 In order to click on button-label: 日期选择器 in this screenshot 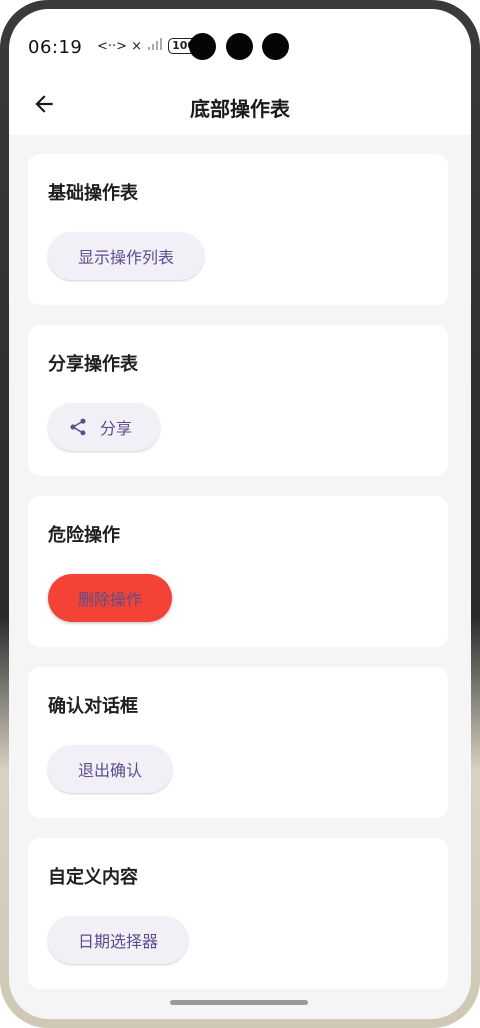, I will do `click(118, 941)`.